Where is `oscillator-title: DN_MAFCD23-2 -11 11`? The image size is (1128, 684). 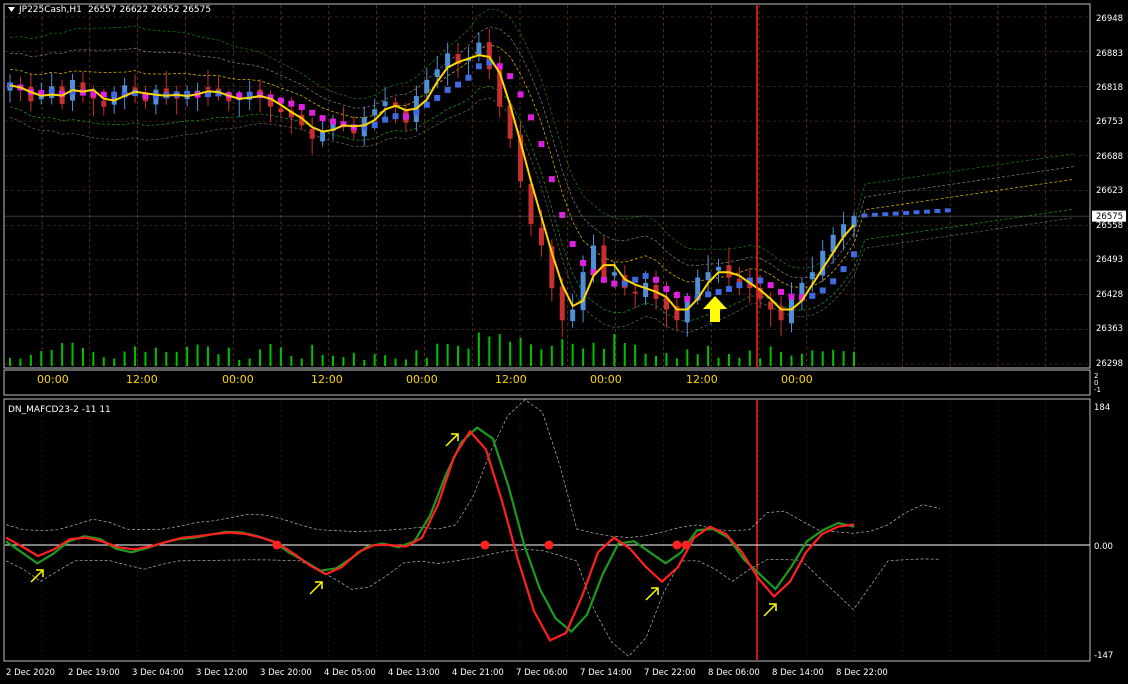
oscillator-title: DN_MAFCD23-2 -11 11 is located at coordinates (59, 410).